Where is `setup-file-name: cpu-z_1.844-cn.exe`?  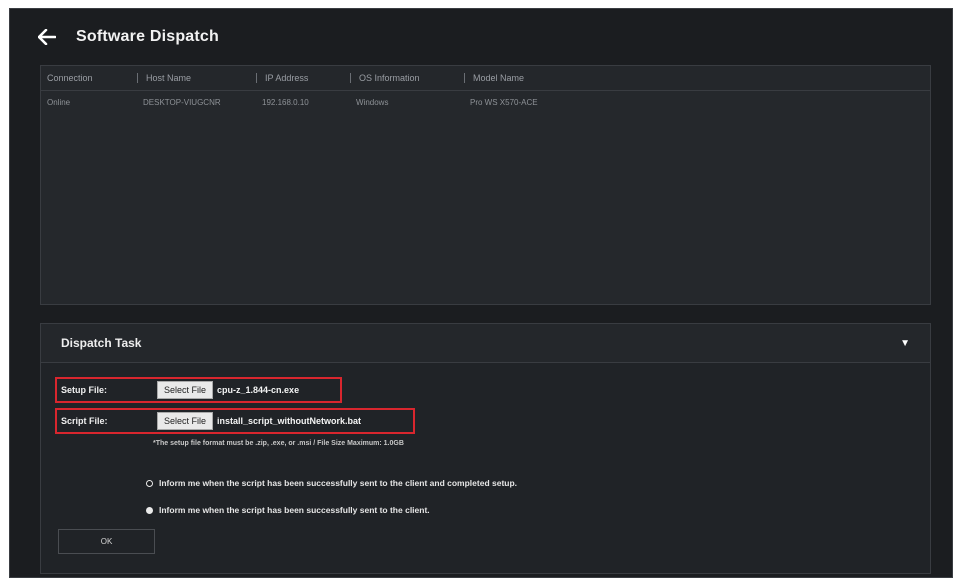
setup-file-name: cpu-z_1.844-cn.exe is located at coordinates (258, 390).